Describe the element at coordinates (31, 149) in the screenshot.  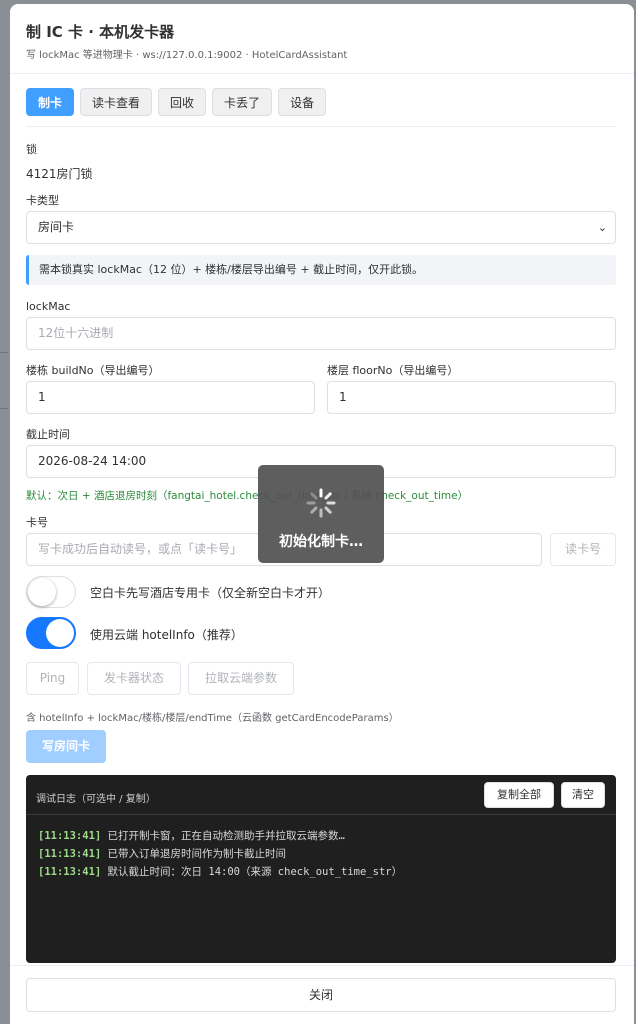
I see `lock-label: 锁` at that location.